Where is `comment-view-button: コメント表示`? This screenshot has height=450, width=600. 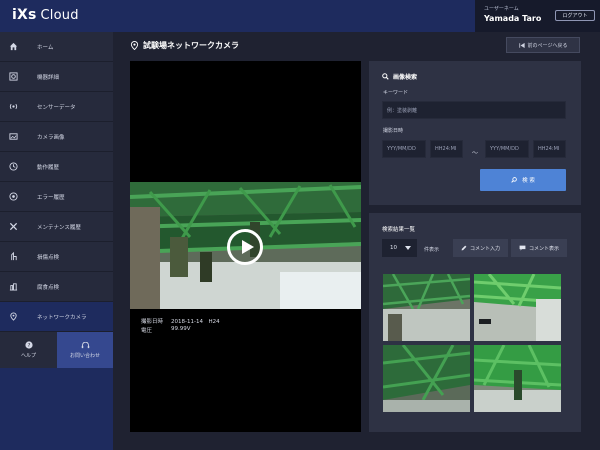 comment-view-button: コメント表示 is located at coordinates (539, 248).